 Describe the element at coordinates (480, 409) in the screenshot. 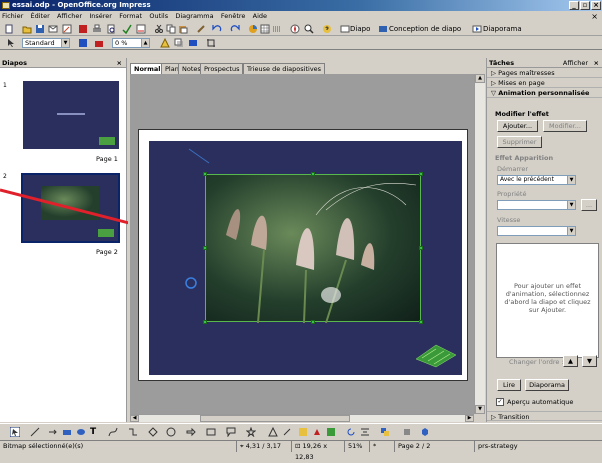

I see `scroll-down-icon: ▼` at that location.